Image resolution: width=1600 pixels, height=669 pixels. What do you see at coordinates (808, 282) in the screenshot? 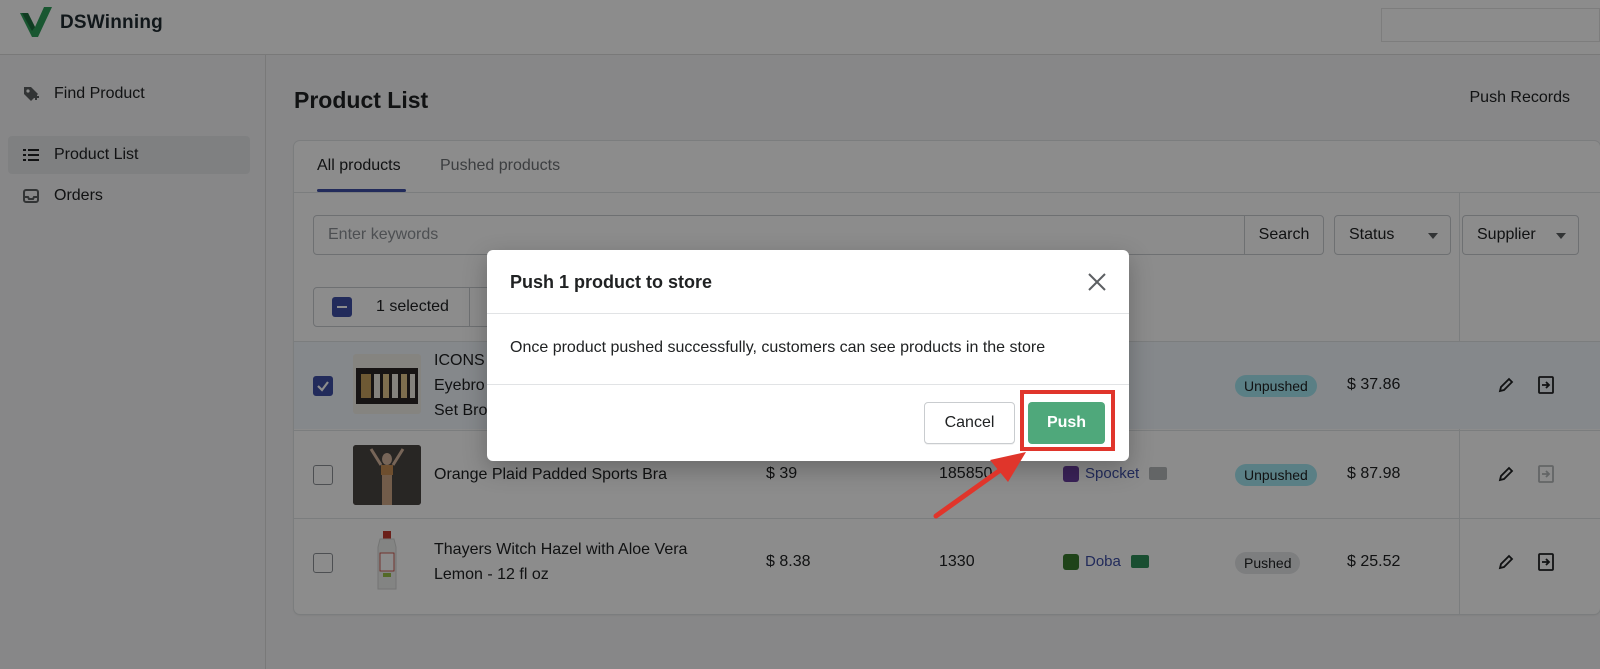
I see `modal-header: Push 1 product to store` at bounding box center [808, 282].